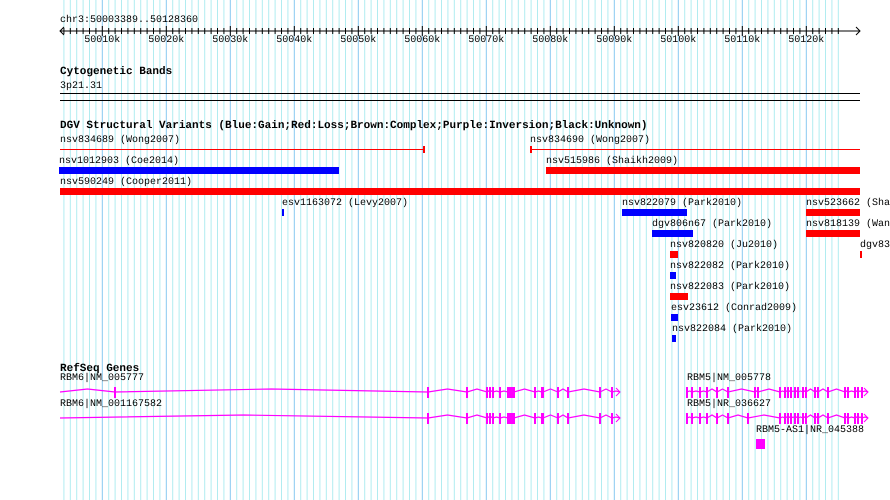 The height and width of the screenshot is (500, 890). I want to click on gene-label: RBM5|NM_005778, so click(729, 379).